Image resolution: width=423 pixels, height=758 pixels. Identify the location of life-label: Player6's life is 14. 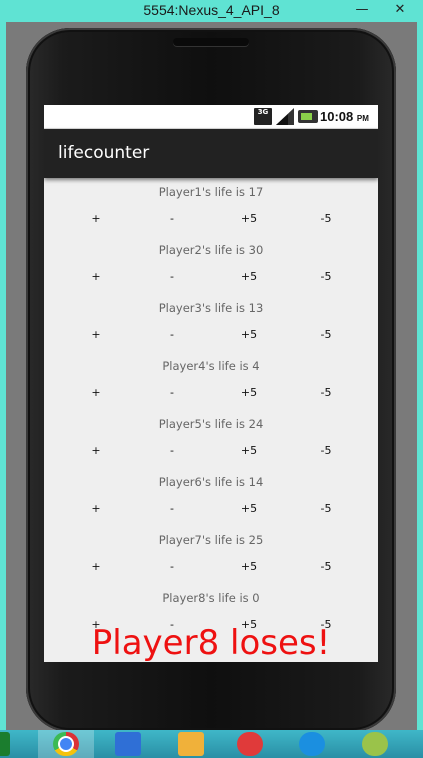
(211, 482).